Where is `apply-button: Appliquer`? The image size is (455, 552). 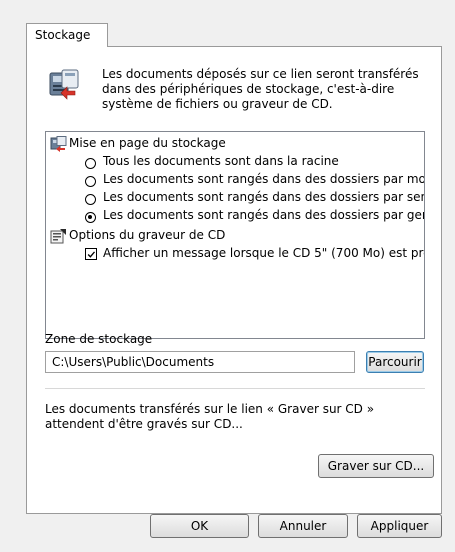 apply-button: Appliquer is located at coordinates (399, 526).